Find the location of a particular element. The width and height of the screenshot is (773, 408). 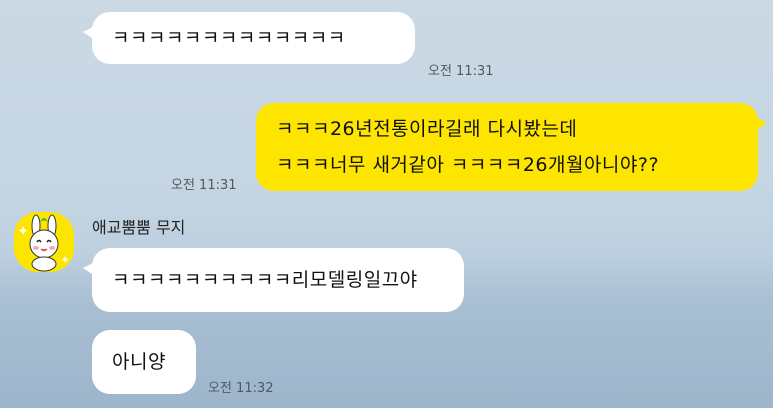

sender-name: 애교뿜뿜 무지 is located at coordinates (139, 227).